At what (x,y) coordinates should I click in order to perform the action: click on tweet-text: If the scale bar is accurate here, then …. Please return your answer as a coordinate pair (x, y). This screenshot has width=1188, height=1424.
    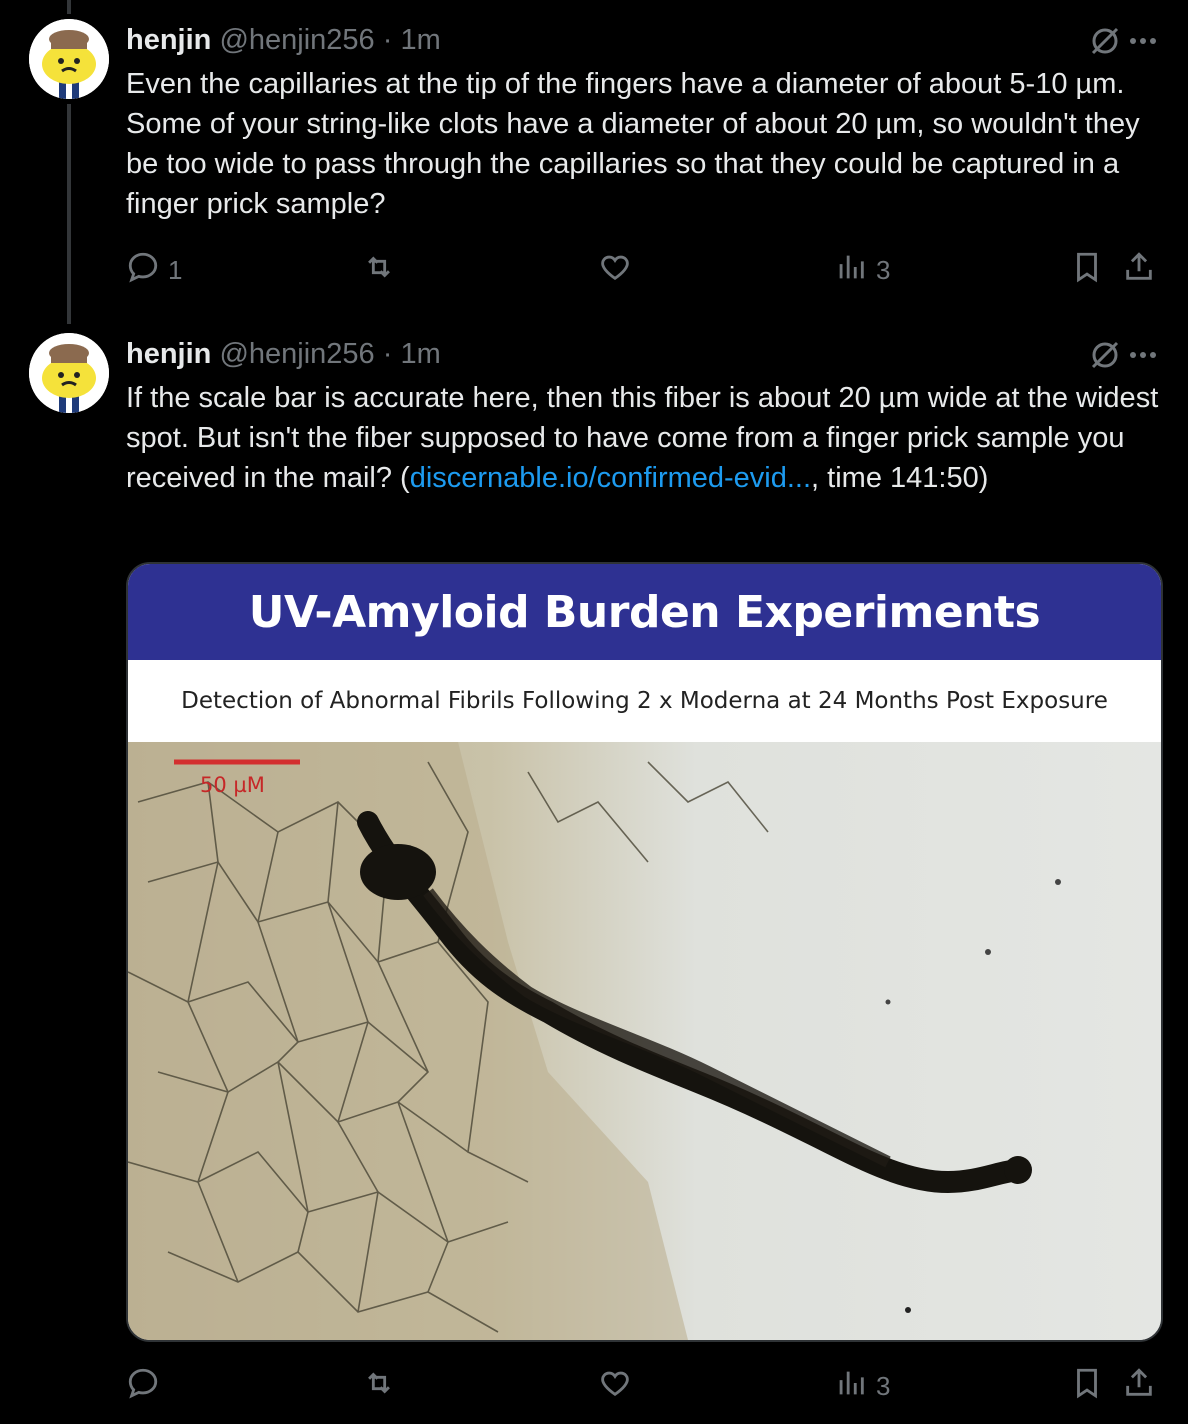
    Looking at the image, I should click on (646, 438).